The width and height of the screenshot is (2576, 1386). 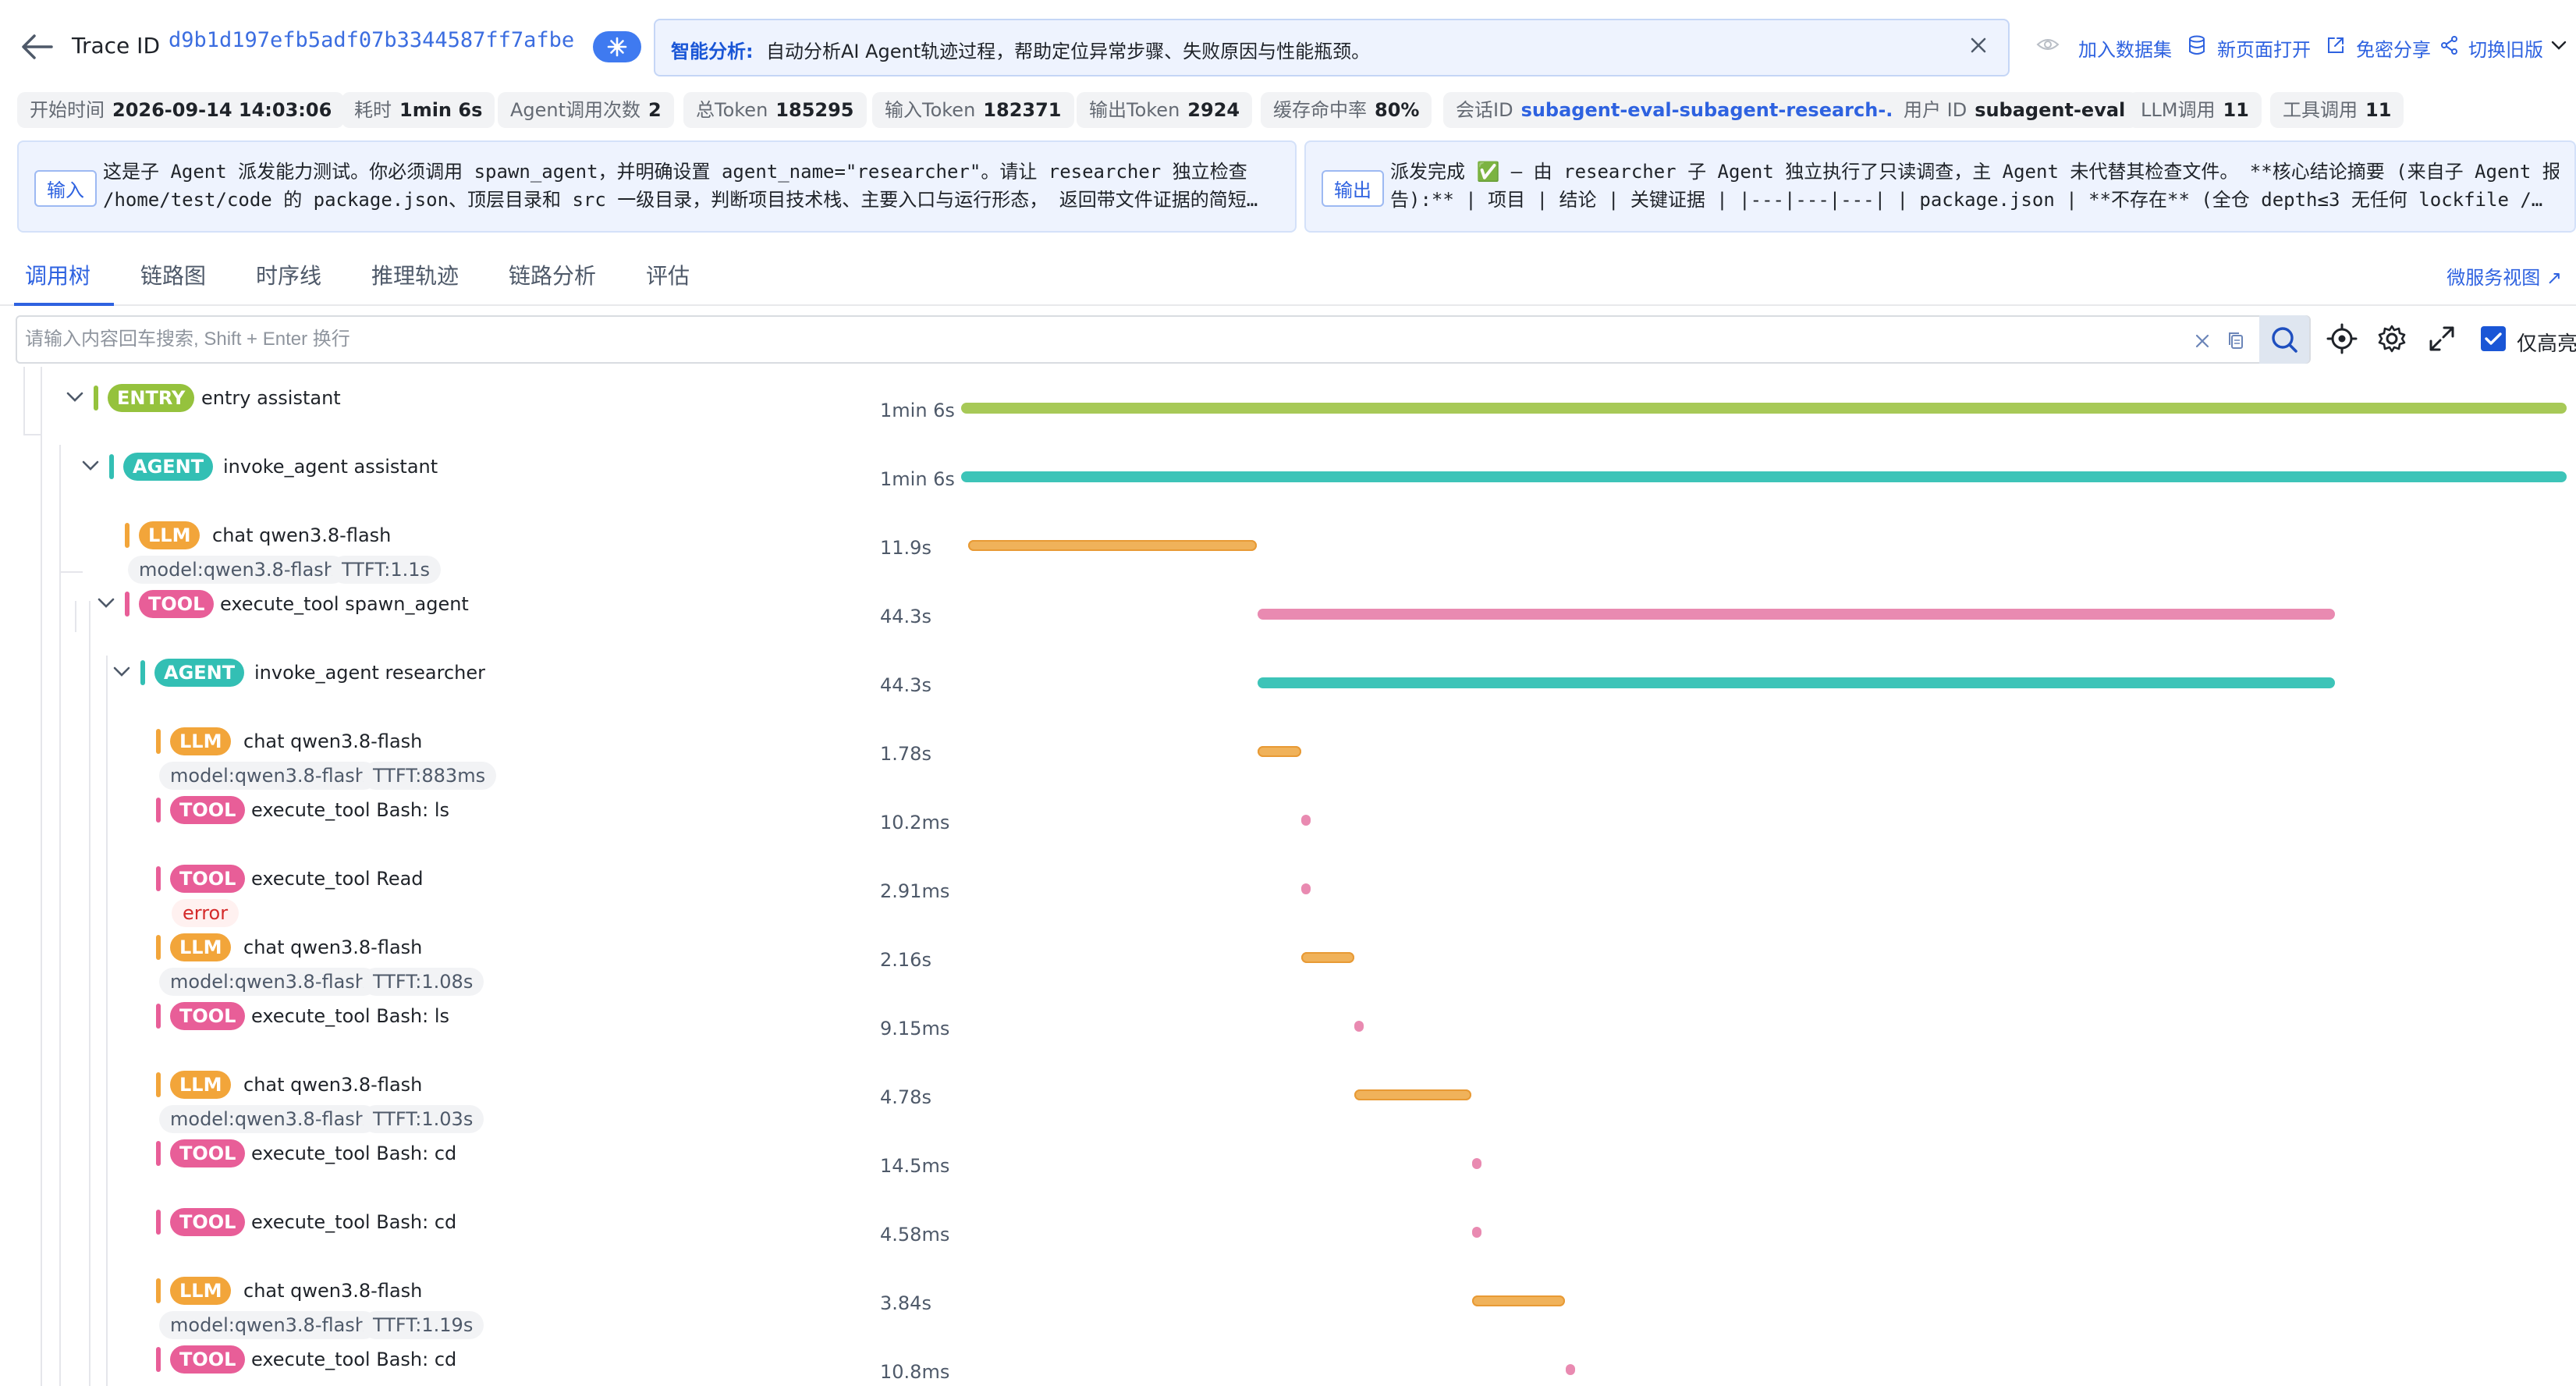 What do you see at coordinates (330, 467) in the screenshot?
I see `span-name: invoke_agent assistant` at bounding box center [330, 467].